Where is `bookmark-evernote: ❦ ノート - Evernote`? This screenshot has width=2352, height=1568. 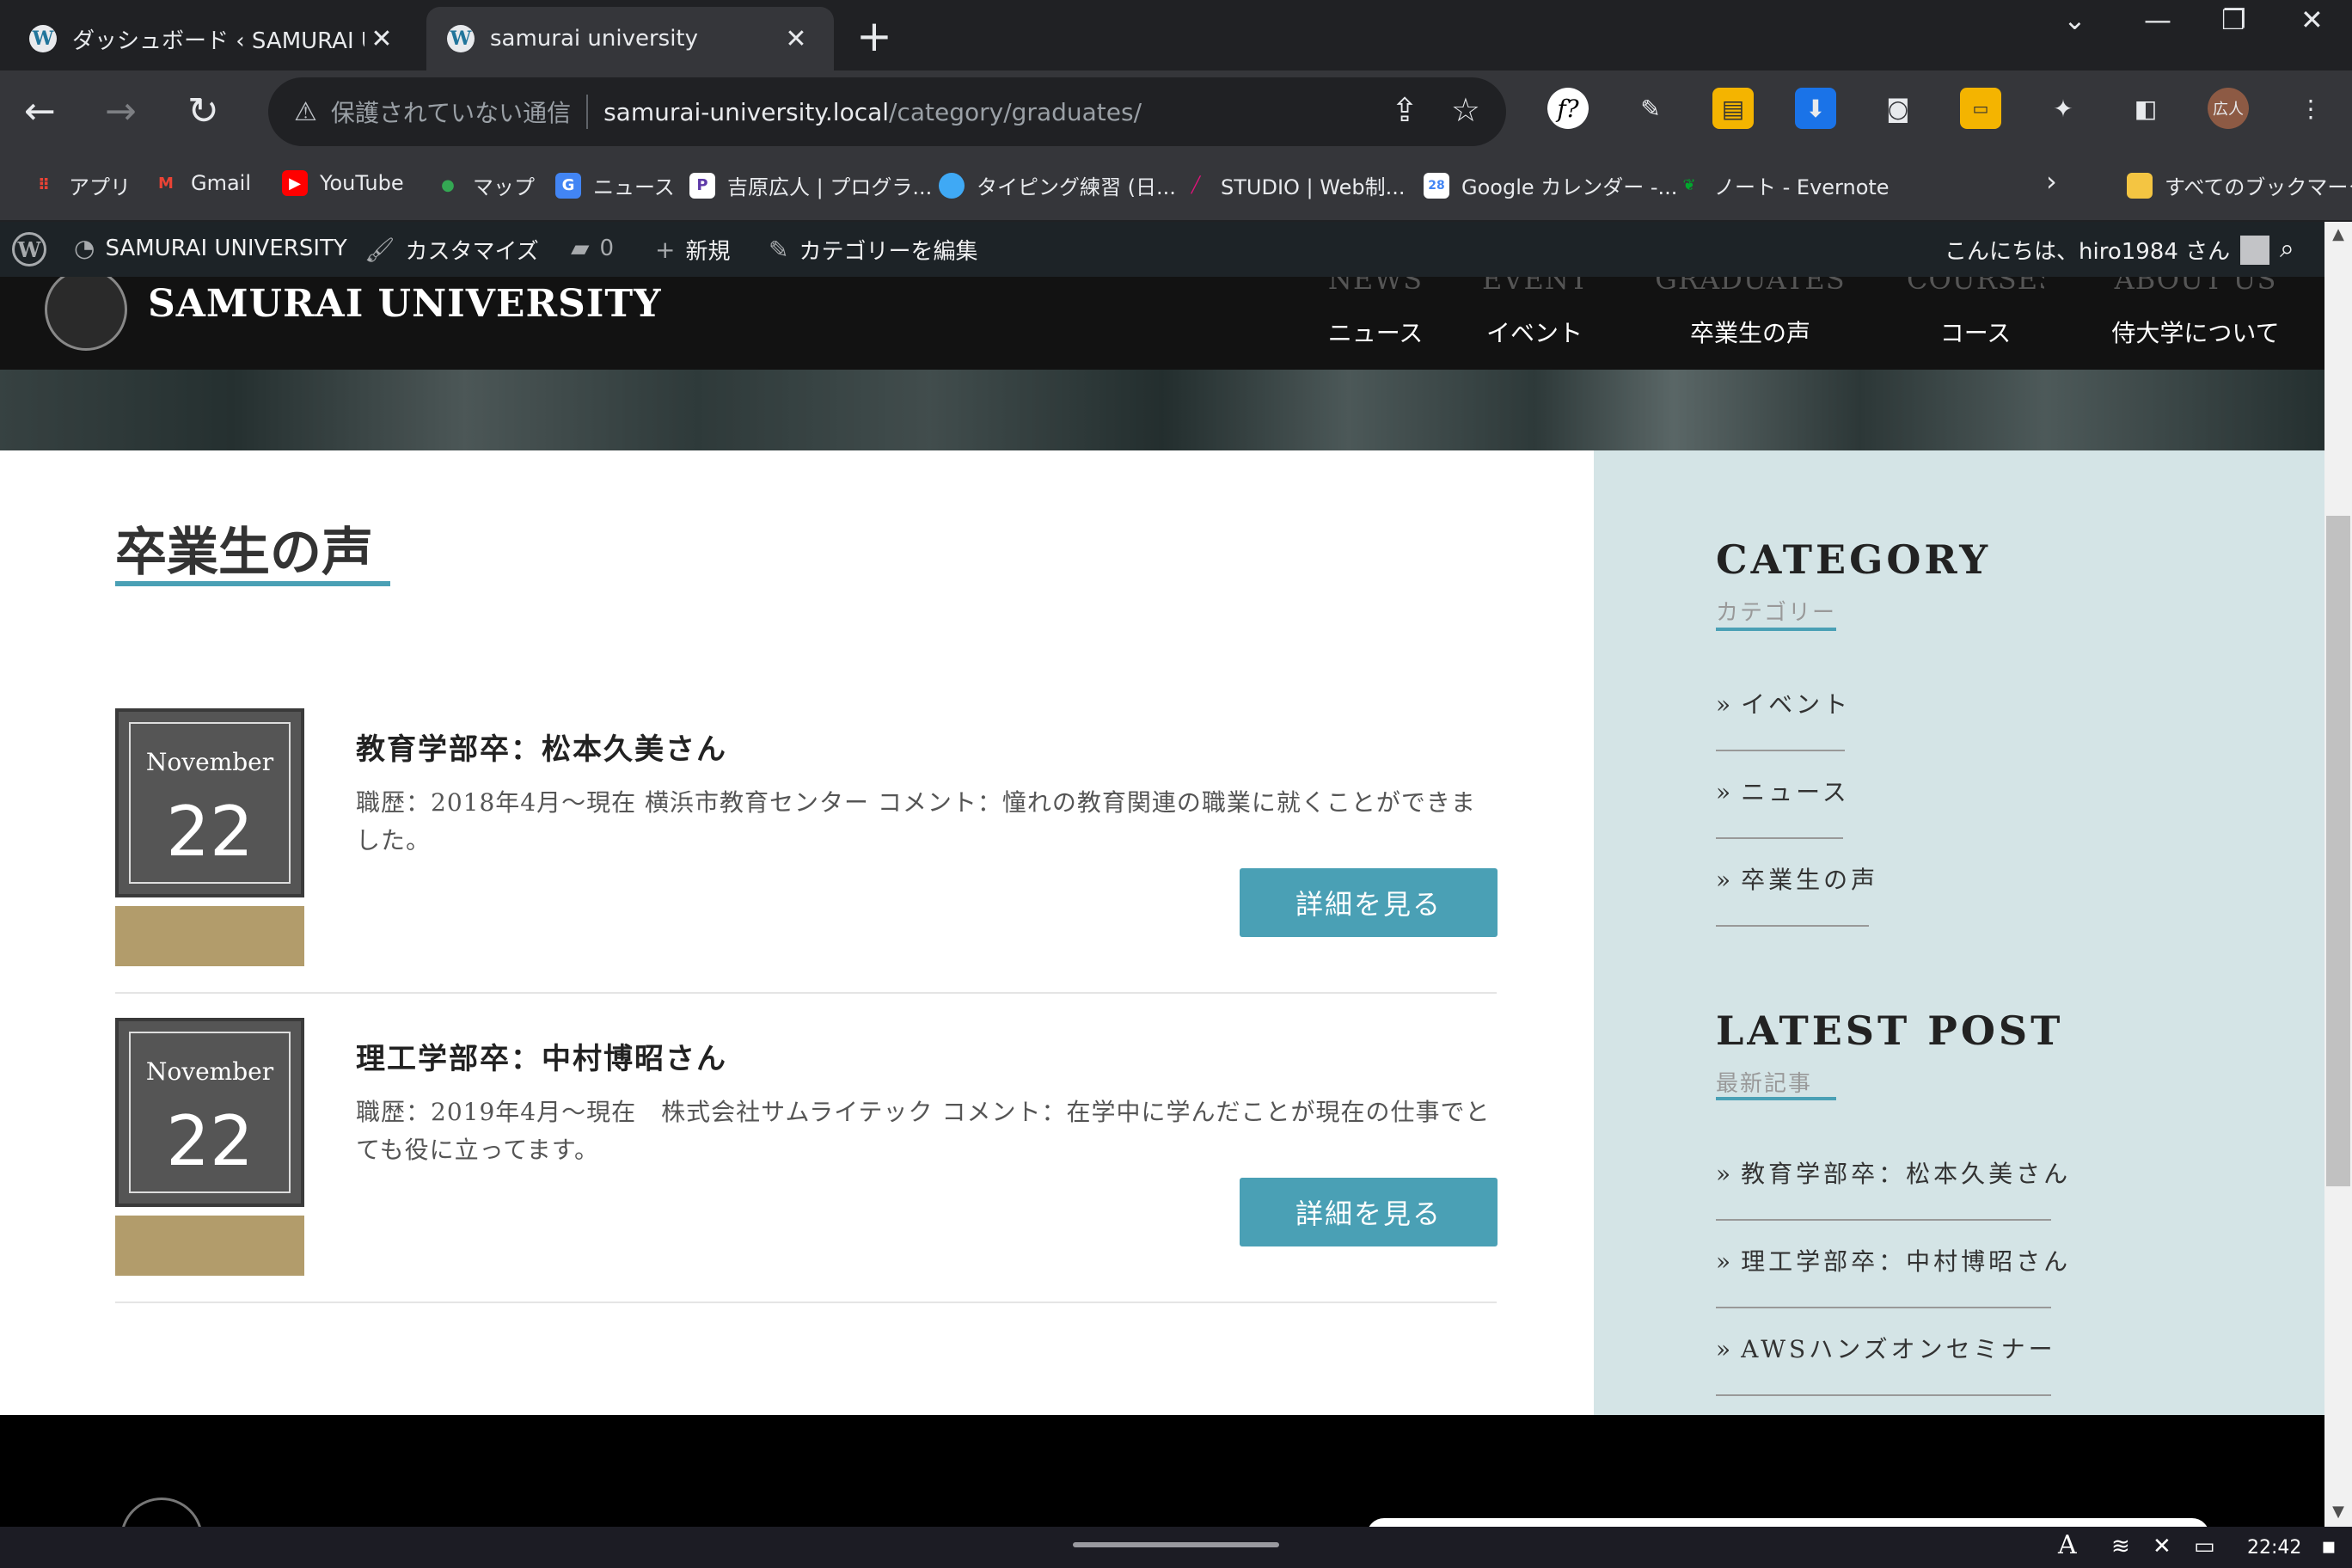 bookmark-evernote: ❦ ノート - Evernote is located at coordinates (1782, 185).